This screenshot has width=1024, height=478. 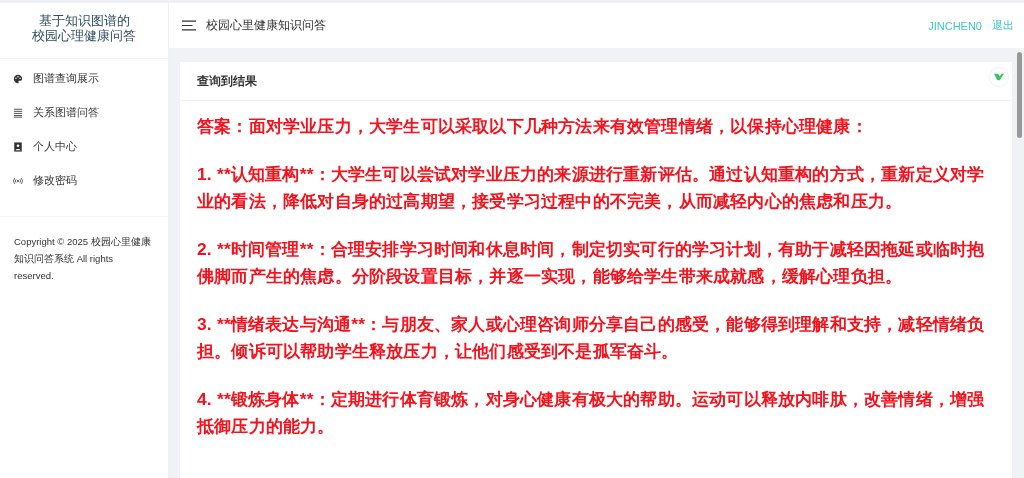 I want to click on nav-item: 修改密码, so click(x=84, y=181).